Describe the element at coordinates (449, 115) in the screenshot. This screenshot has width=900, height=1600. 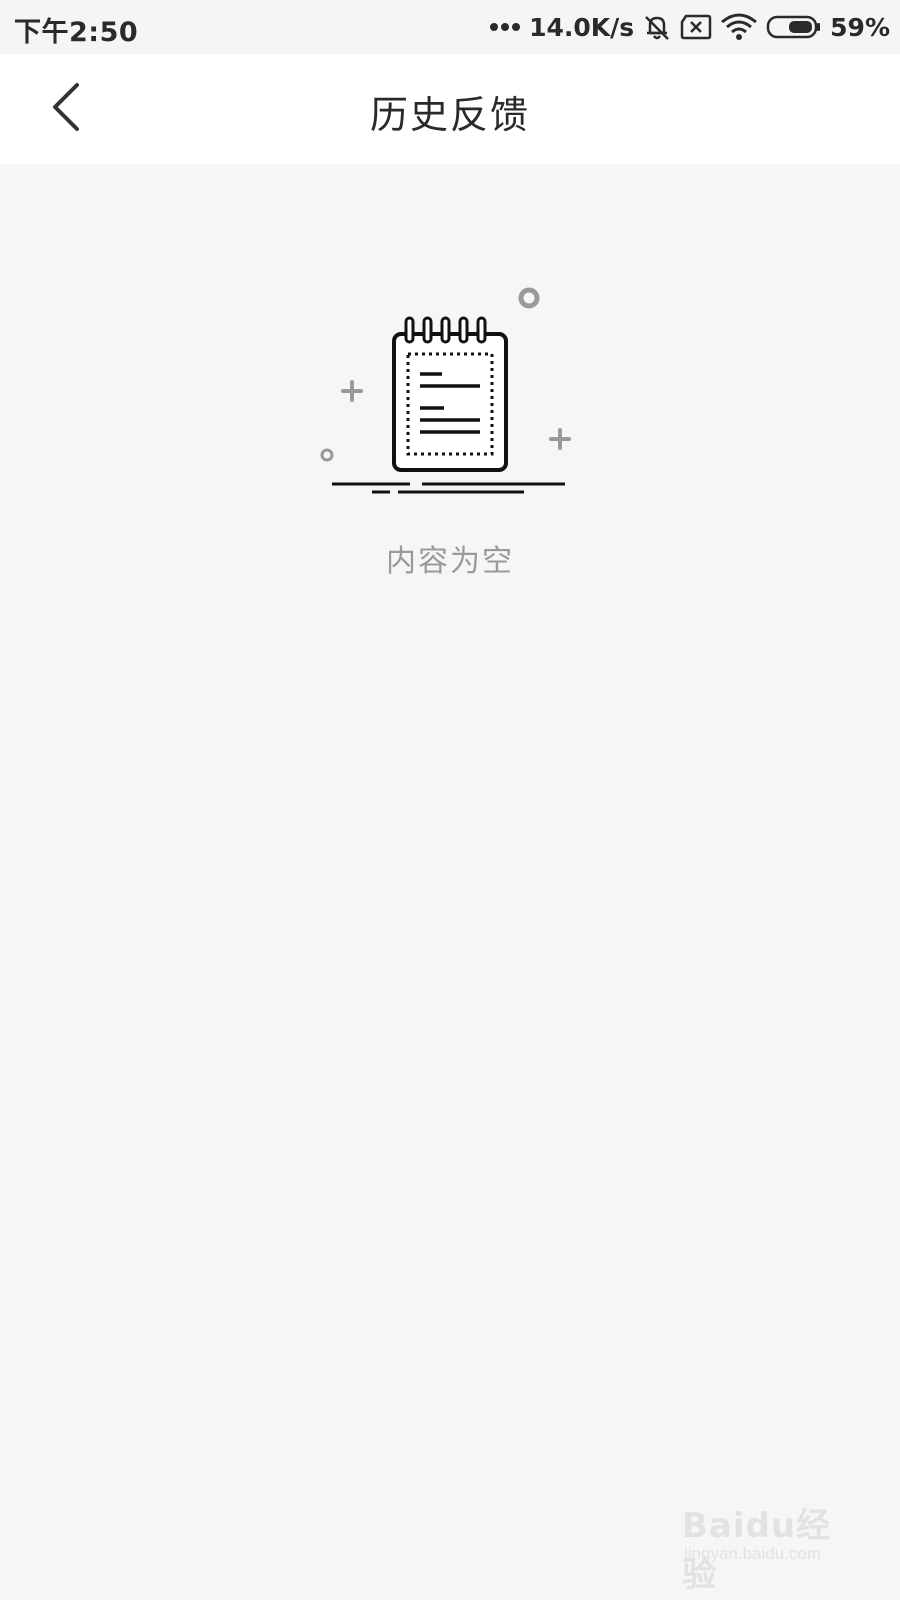
I see `page-title: 历史反馈` at that location.